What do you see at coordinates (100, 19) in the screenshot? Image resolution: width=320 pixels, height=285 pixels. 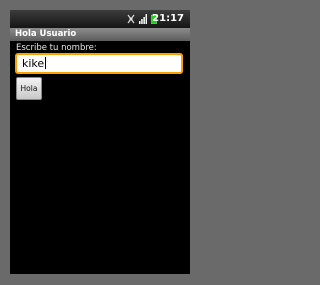 I see `status-bar: 21:17` at bounding box center [100, 19].